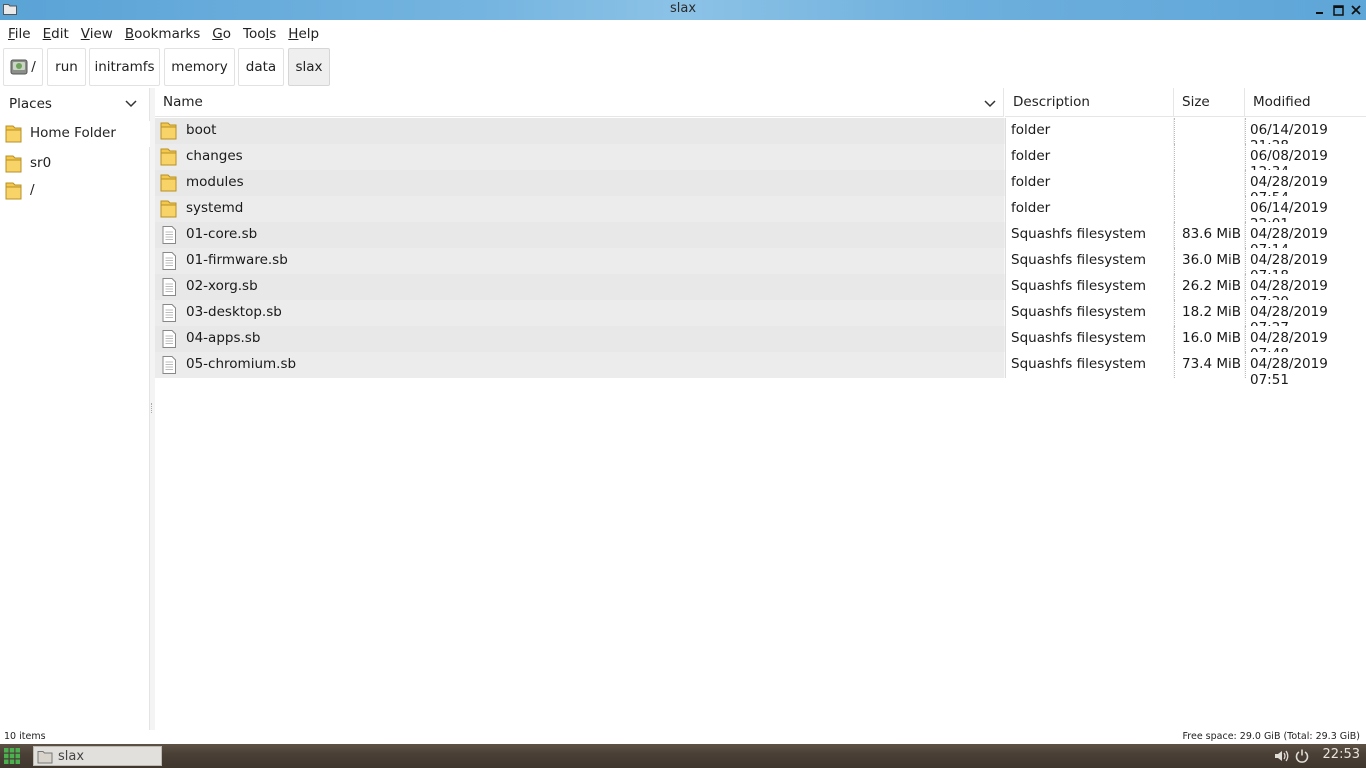 The height and width of the screenshot is (768, 1366). What do you see at coordinates (579, 365) in the screenshot?
I see `name-cell: 05-chromium.sb` at bounding box center [579, 365].